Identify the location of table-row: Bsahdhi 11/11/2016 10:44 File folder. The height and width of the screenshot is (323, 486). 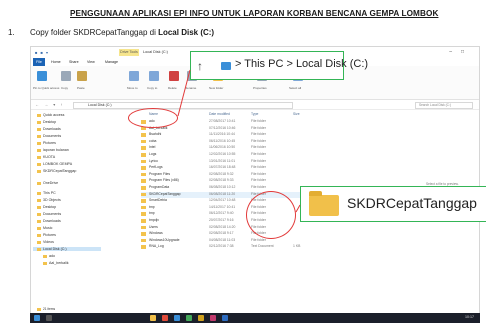
(256, 135).